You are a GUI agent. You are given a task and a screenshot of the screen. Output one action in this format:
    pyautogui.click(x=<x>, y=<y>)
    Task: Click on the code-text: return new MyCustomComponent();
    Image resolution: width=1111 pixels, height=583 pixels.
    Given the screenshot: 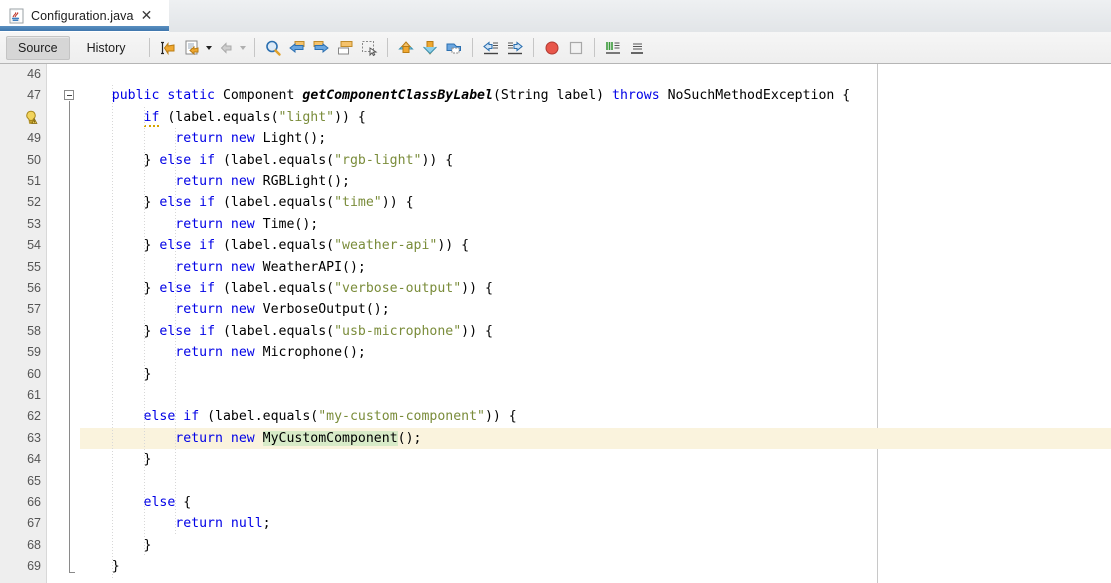 What is the action you would take?
    pyautogui.click(x=298, y=438)
    